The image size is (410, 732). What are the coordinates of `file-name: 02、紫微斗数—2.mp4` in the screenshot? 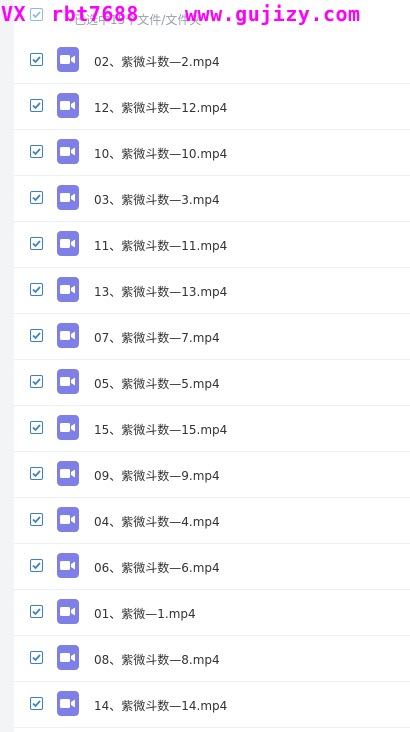 It's located at (157, 61).